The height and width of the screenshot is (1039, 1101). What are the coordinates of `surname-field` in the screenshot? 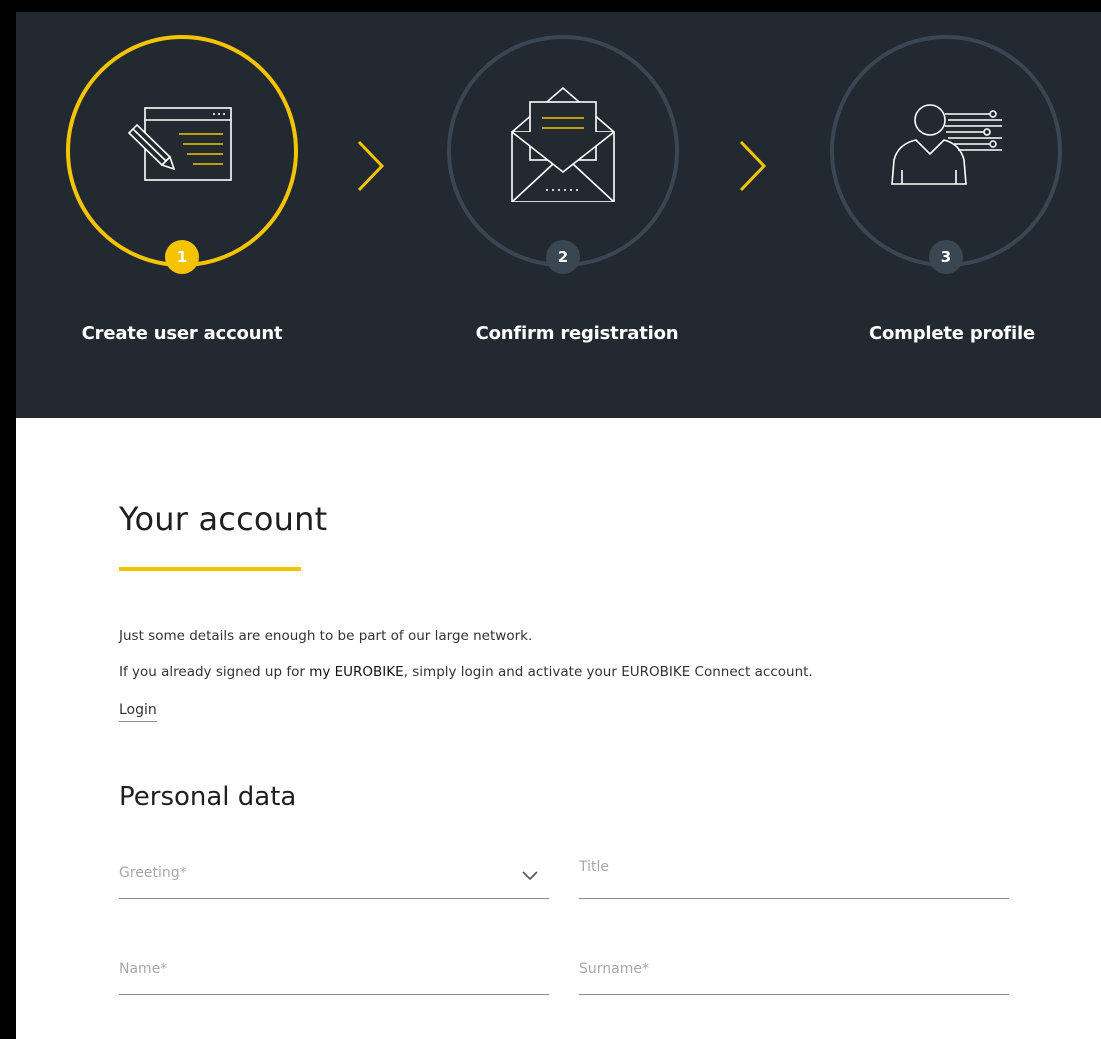 It's located at (779, 969).